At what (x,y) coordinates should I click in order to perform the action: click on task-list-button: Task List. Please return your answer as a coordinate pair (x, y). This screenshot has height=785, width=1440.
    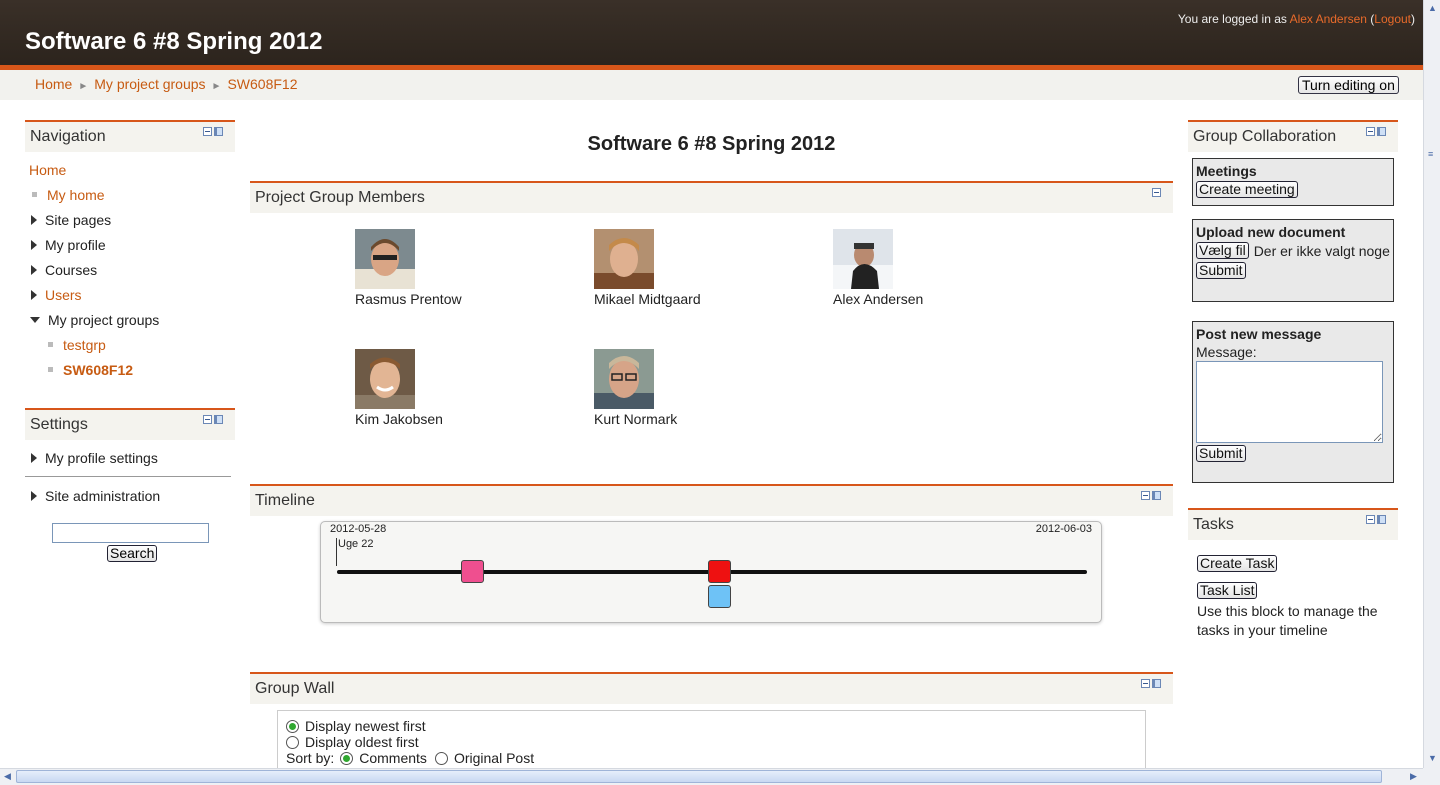
    Looking at the image, I should click on (1227, 590).